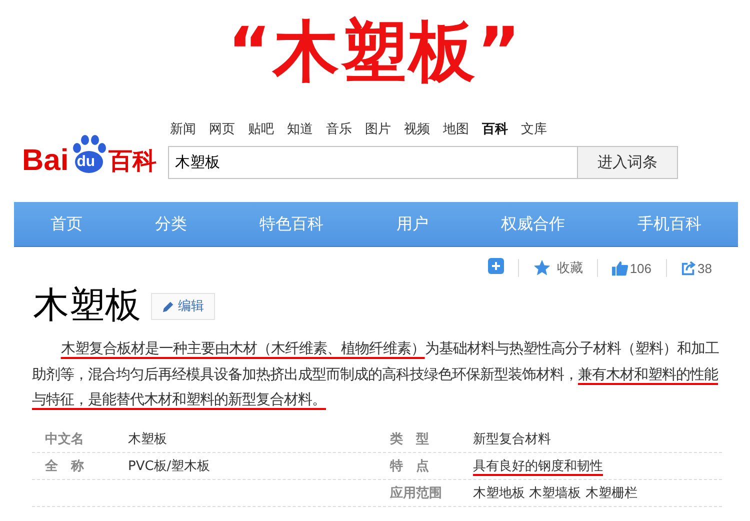 The height and width of the screenshot is (521, 750). Describe the element at coordinates (65, 466) in the screenshot. I see `info-label: 全 称` at that location.